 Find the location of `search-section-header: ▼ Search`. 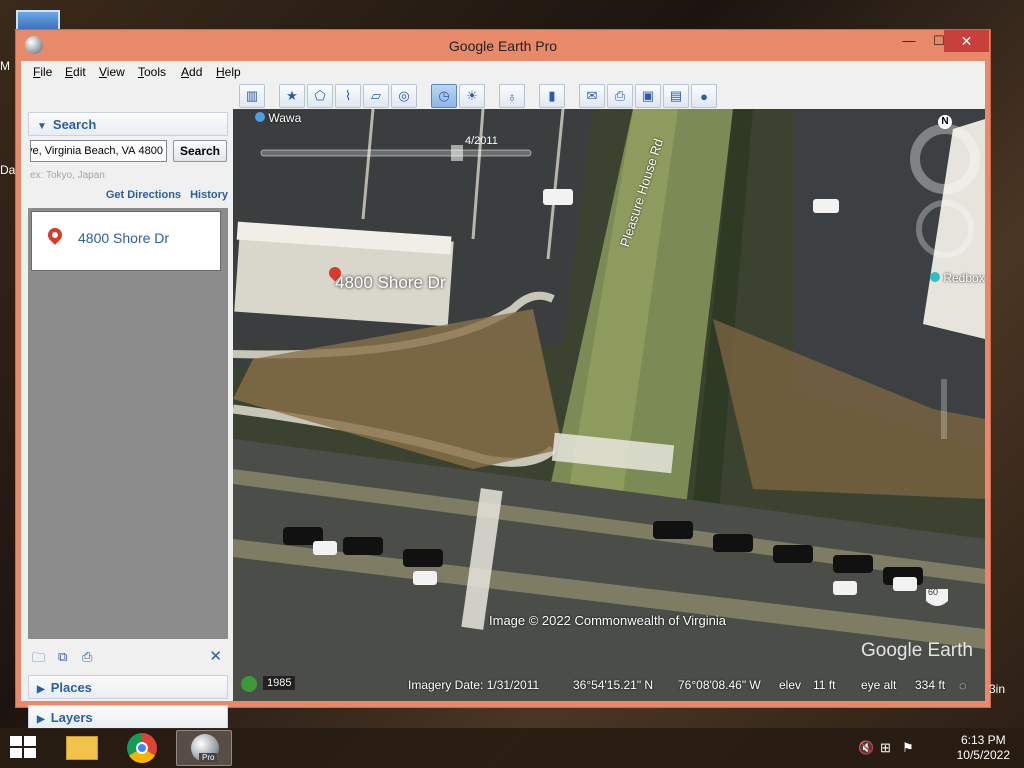

search-section-header: ▼ Search is located at coordinates (128, 124).